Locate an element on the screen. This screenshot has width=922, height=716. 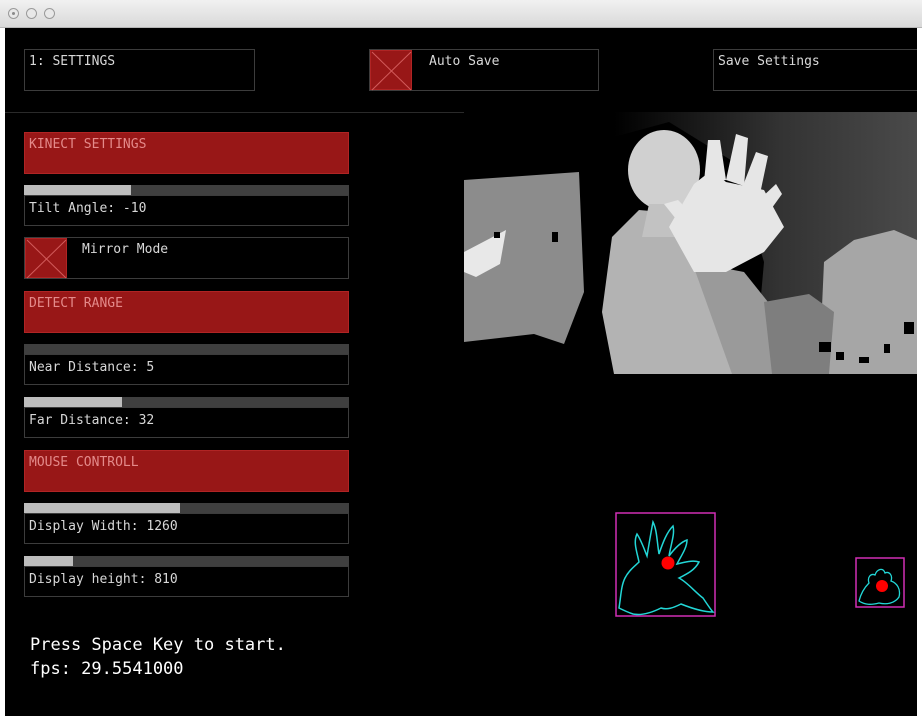
tracked-hand-right is located at coordinates (880, 582).